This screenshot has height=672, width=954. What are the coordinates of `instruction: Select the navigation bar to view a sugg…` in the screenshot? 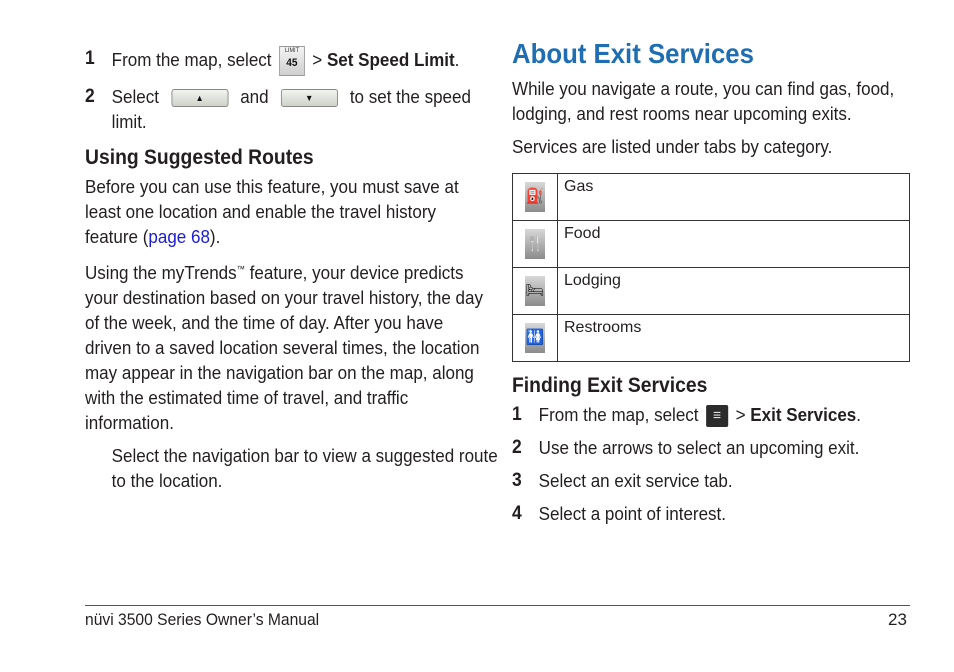 It's located at (304, 468).